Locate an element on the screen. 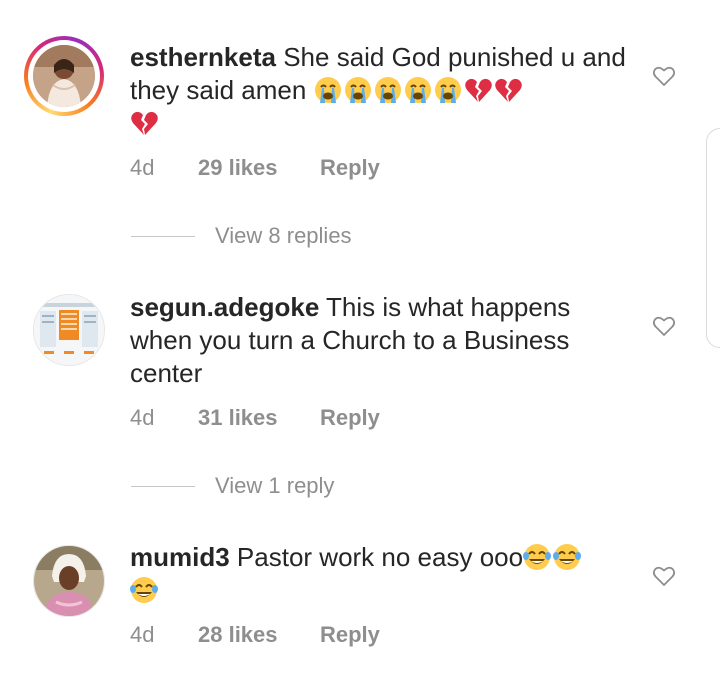  comment-username: segun.adegoke is located at coordinates (224, 307).